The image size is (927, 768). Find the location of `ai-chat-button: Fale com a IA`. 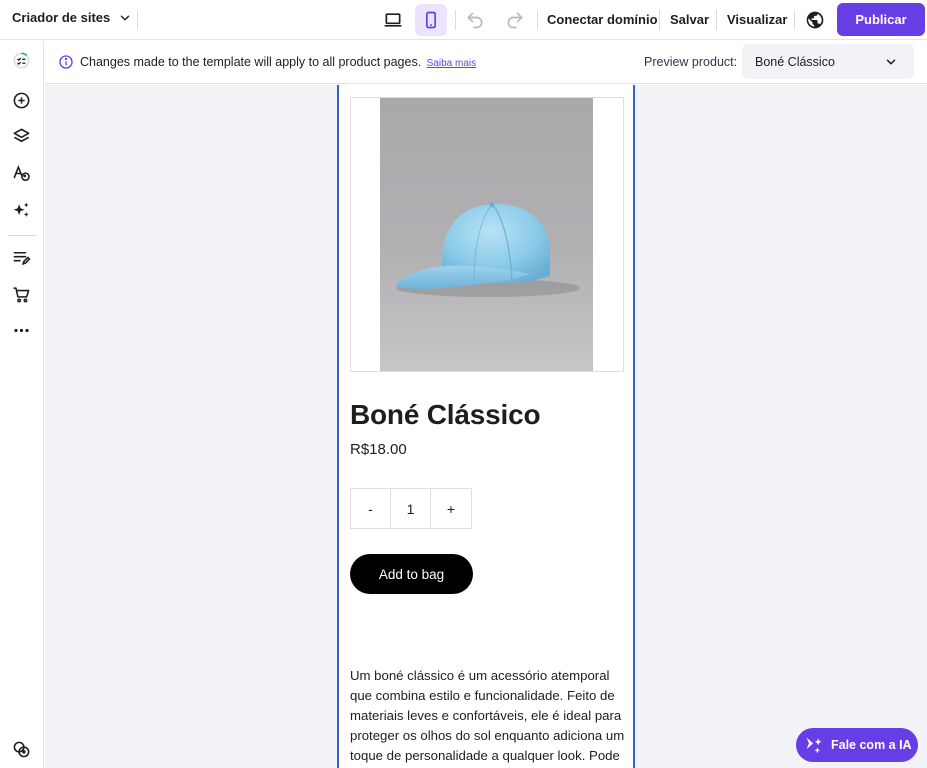

ai-chat-button: Fale com a IA is located at coordinates (857, 745).